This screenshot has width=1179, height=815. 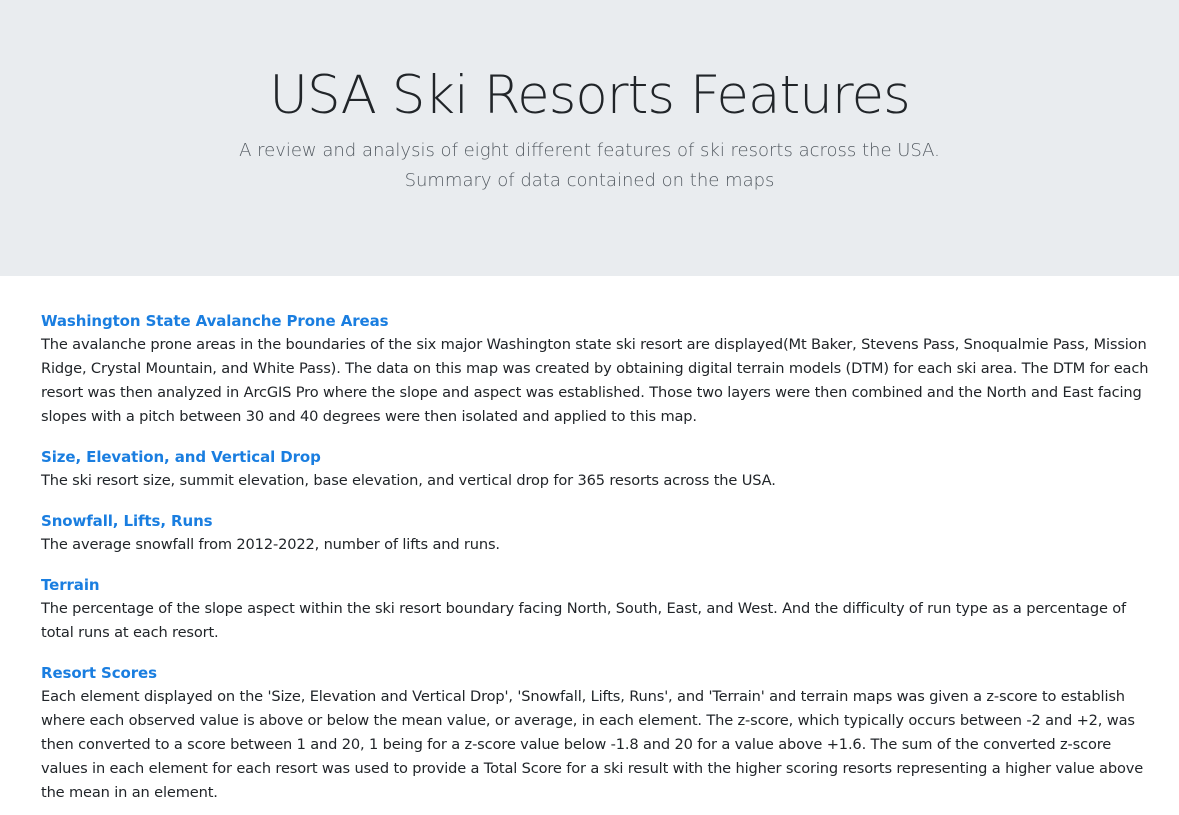 What do you see at coordinates (181, 457) in the screenshot?
I see `section-title: Size, Elevation, and Vertical Drop` at bounding box center [181, 457].